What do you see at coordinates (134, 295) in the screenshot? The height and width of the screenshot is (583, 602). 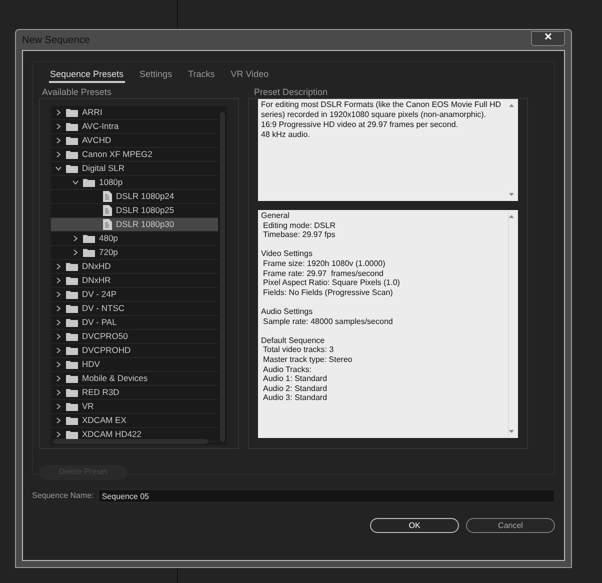 I see `tree-row: DV - 24P` at bounding box center [134, 295].